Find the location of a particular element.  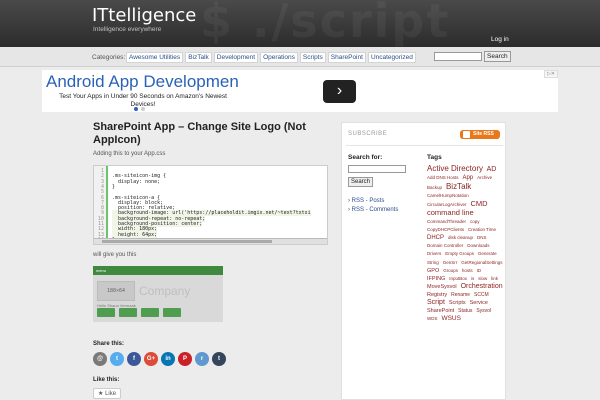

tag-link: Generate is located at coordinates (487, 253).